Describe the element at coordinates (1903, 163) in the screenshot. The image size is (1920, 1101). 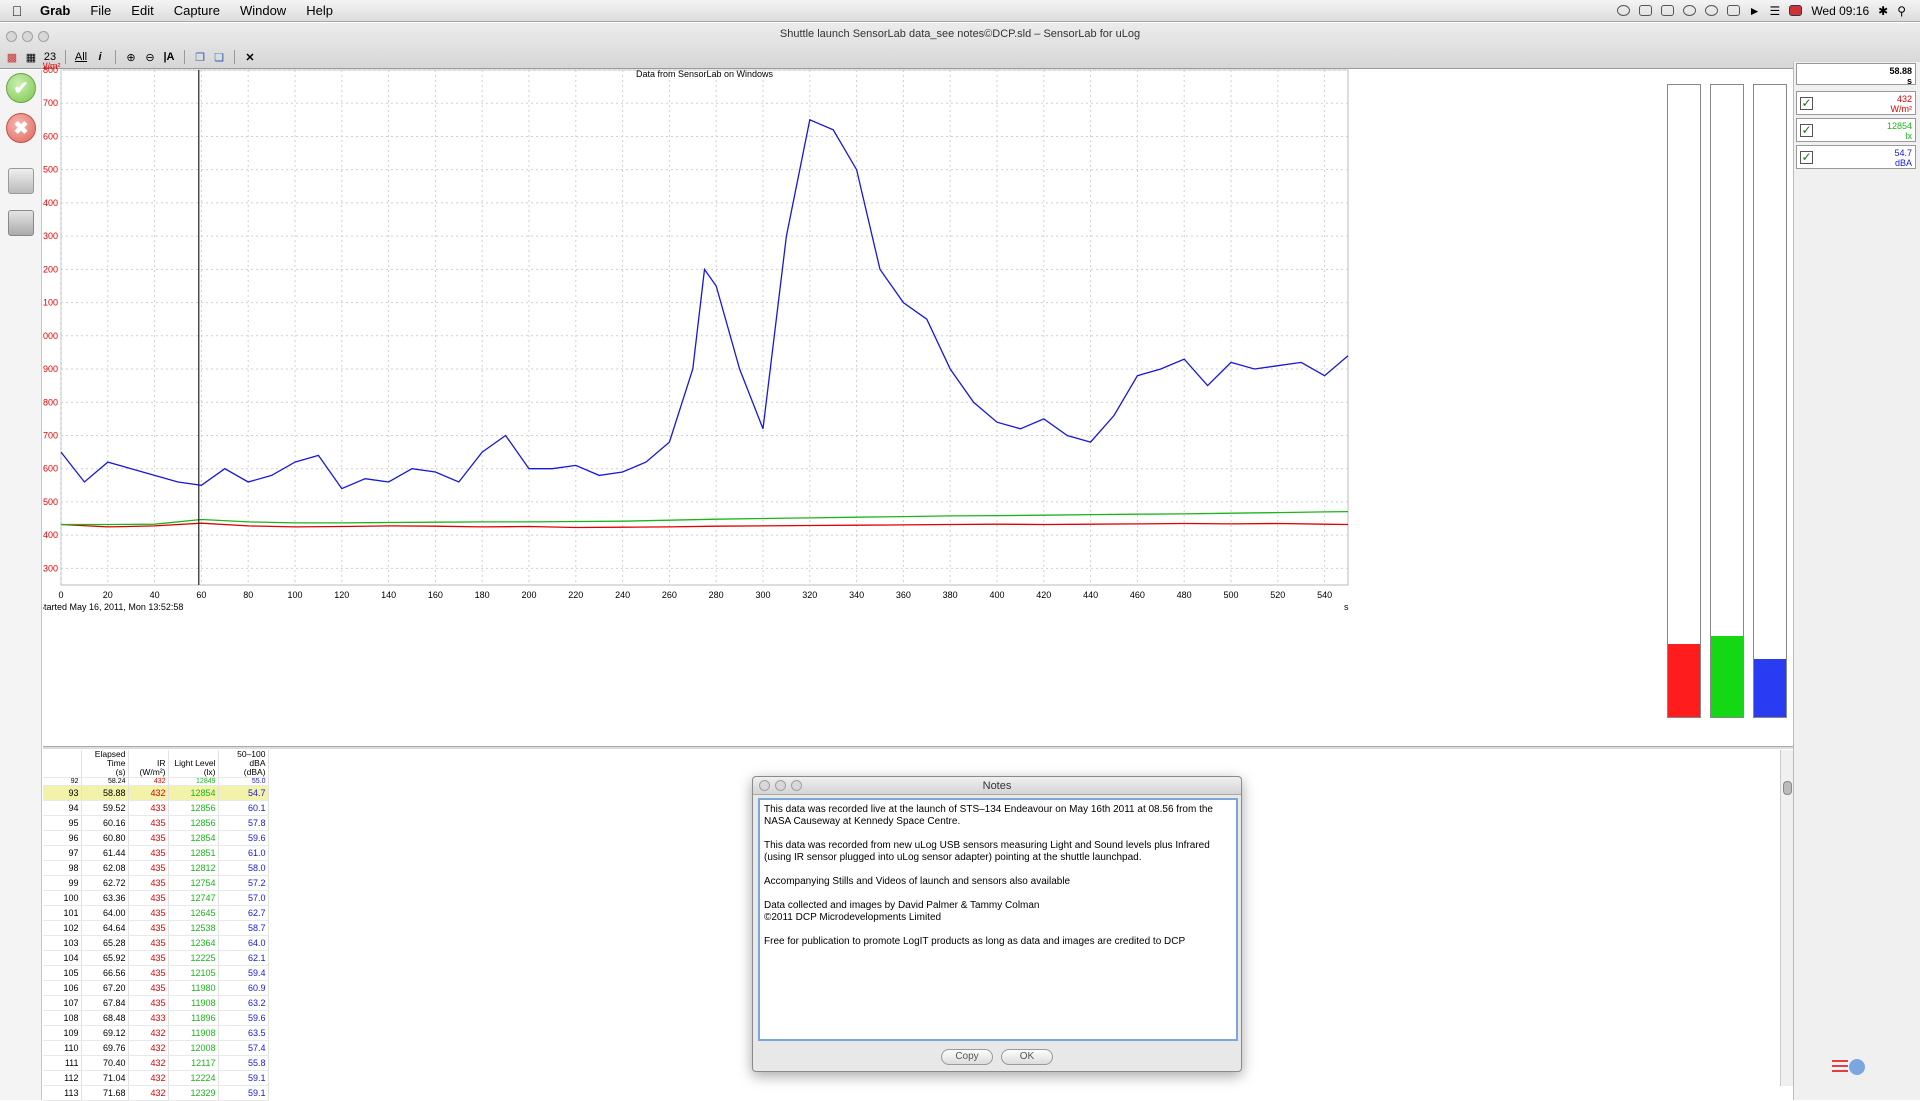
I see `sound-unit: dBA` at that location.